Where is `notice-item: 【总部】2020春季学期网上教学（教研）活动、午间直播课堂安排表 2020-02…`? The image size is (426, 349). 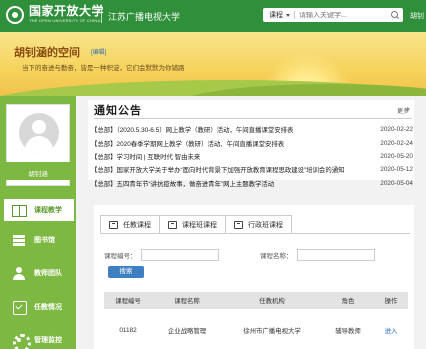 notice-item: 【总部】2020春季学期网上教学（教研）活动、午间直播课堂安排表 2020-02… is located at coordinates (252, 142).